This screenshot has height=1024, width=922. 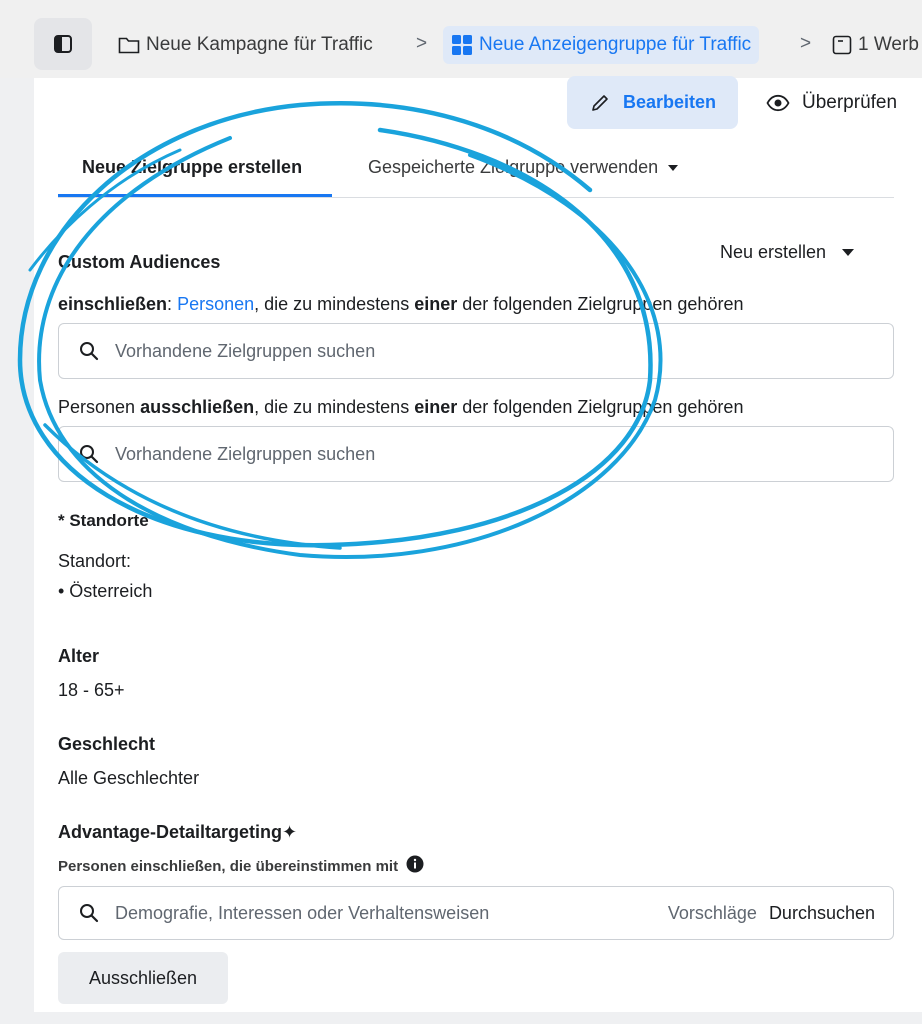 I want to click on age-value: 18 - 65+, so click(x=91, y=690).